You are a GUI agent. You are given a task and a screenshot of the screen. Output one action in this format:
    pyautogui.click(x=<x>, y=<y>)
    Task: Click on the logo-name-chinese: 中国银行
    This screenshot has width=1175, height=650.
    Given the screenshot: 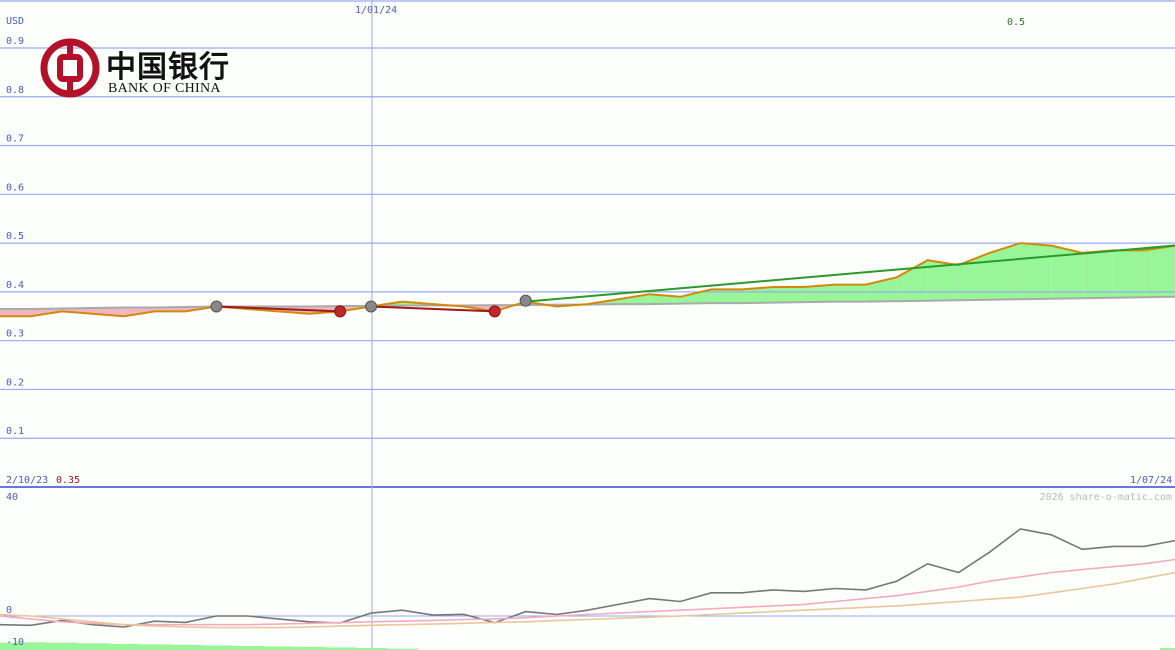 What is the action you would take?
    pyautogui.click(x=168, y=67)
    